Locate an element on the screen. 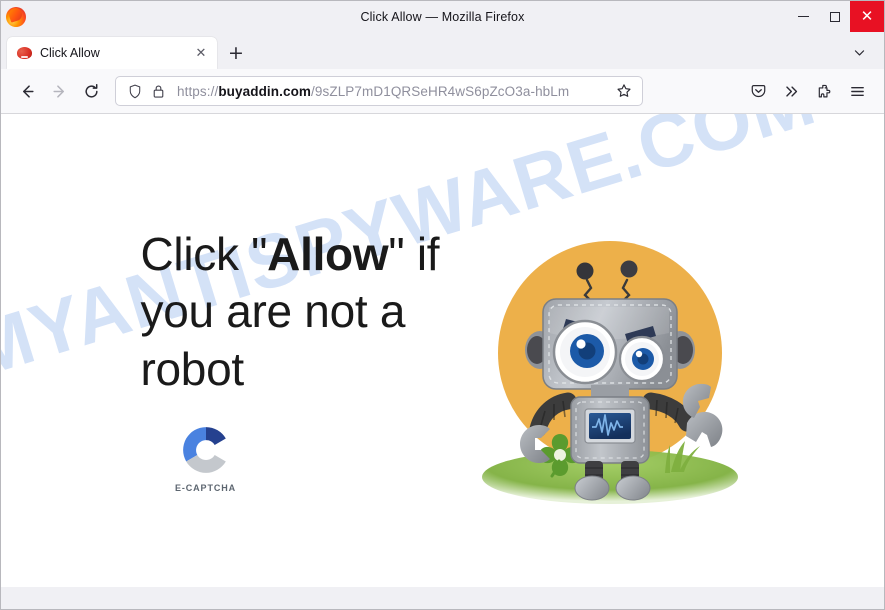 This screenshot has width=885, height=610. robot-mascot-illustration is located at coordinates (610, 365).